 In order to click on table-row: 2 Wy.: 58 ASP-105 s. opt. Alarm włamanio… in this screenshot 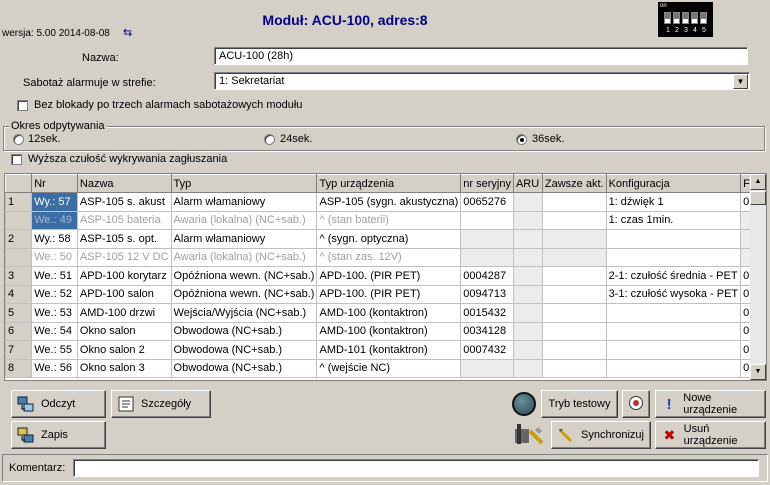, I will do `click(385, 239)`.